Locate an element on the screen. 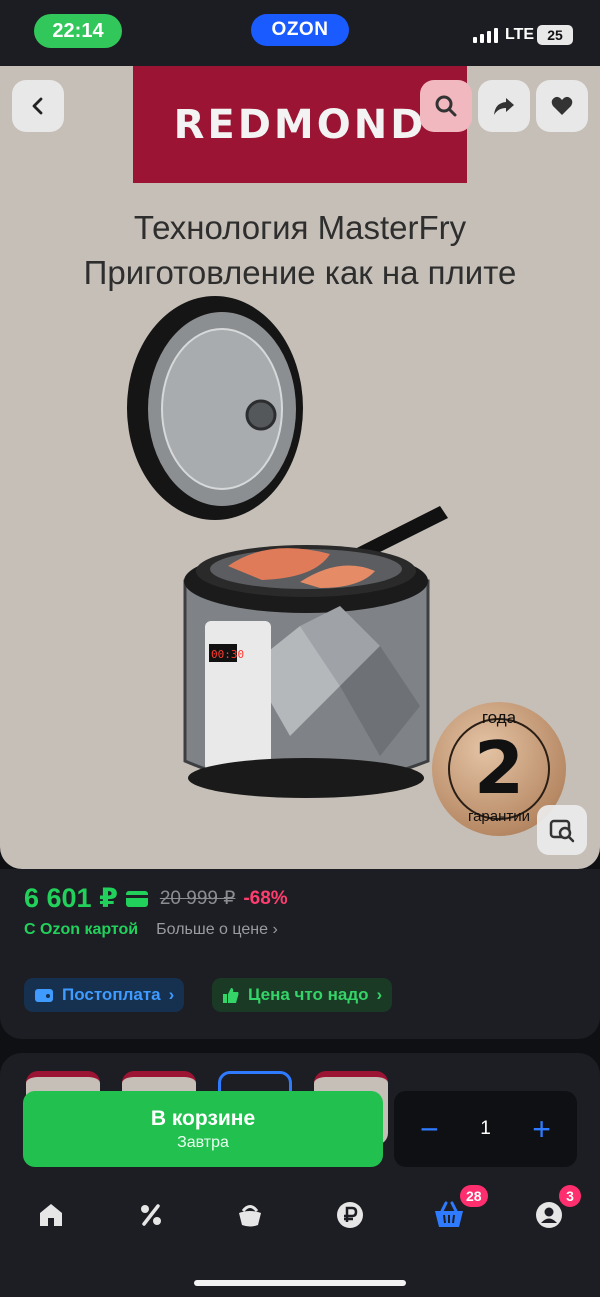 The height and width of the screenshot is (1297, 600). visual-search-button is located at coordinates (562, 830).